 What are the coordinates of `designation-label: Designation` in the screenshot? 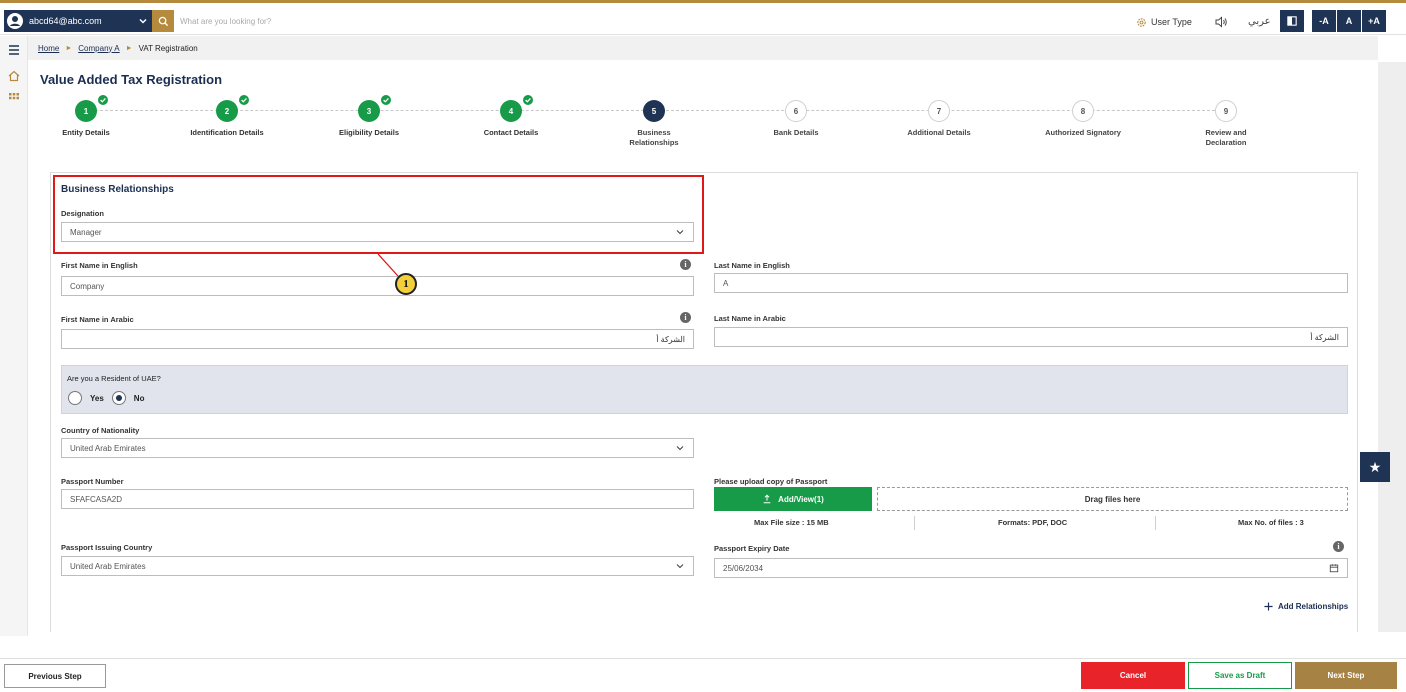 It's located at (82, 213).